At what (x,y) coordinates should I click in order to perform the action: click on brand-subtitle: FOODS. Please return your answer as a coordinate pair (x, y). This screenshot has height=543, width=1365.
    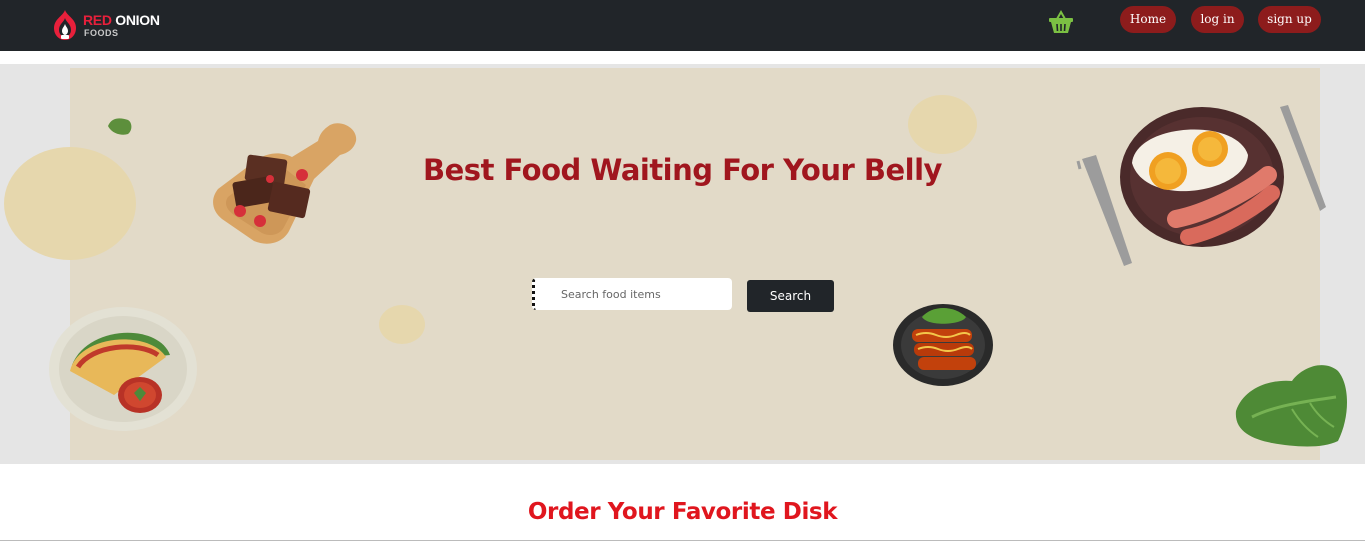
    Looking at the image, I should click on (101, 33).